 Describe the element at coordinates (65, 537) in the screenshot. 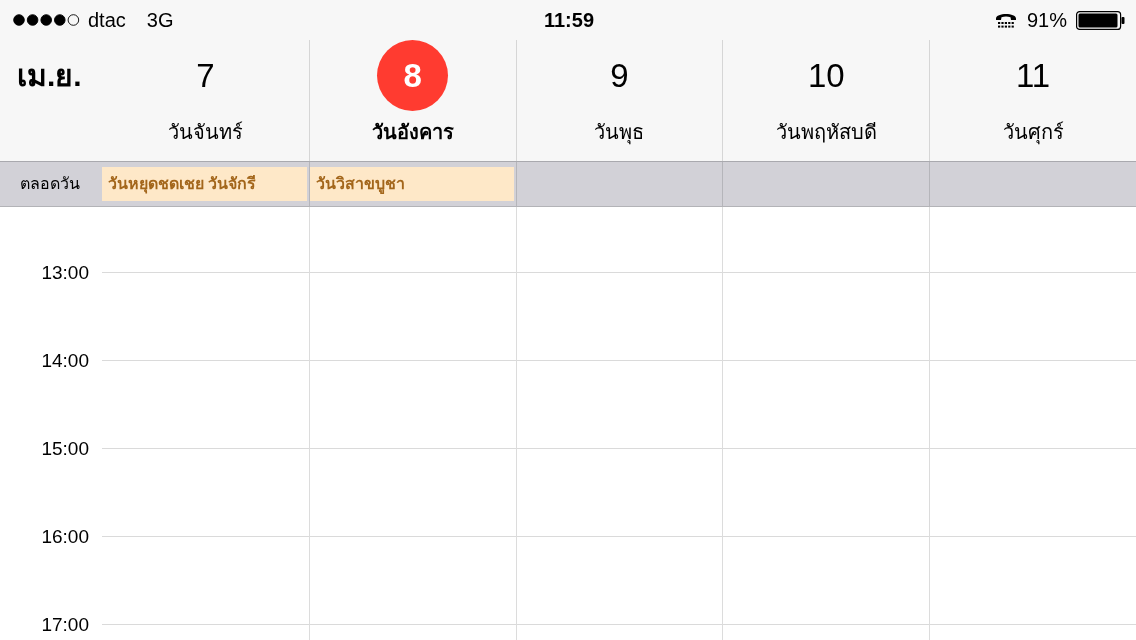

I see `hour-label: 16:00` at that location.